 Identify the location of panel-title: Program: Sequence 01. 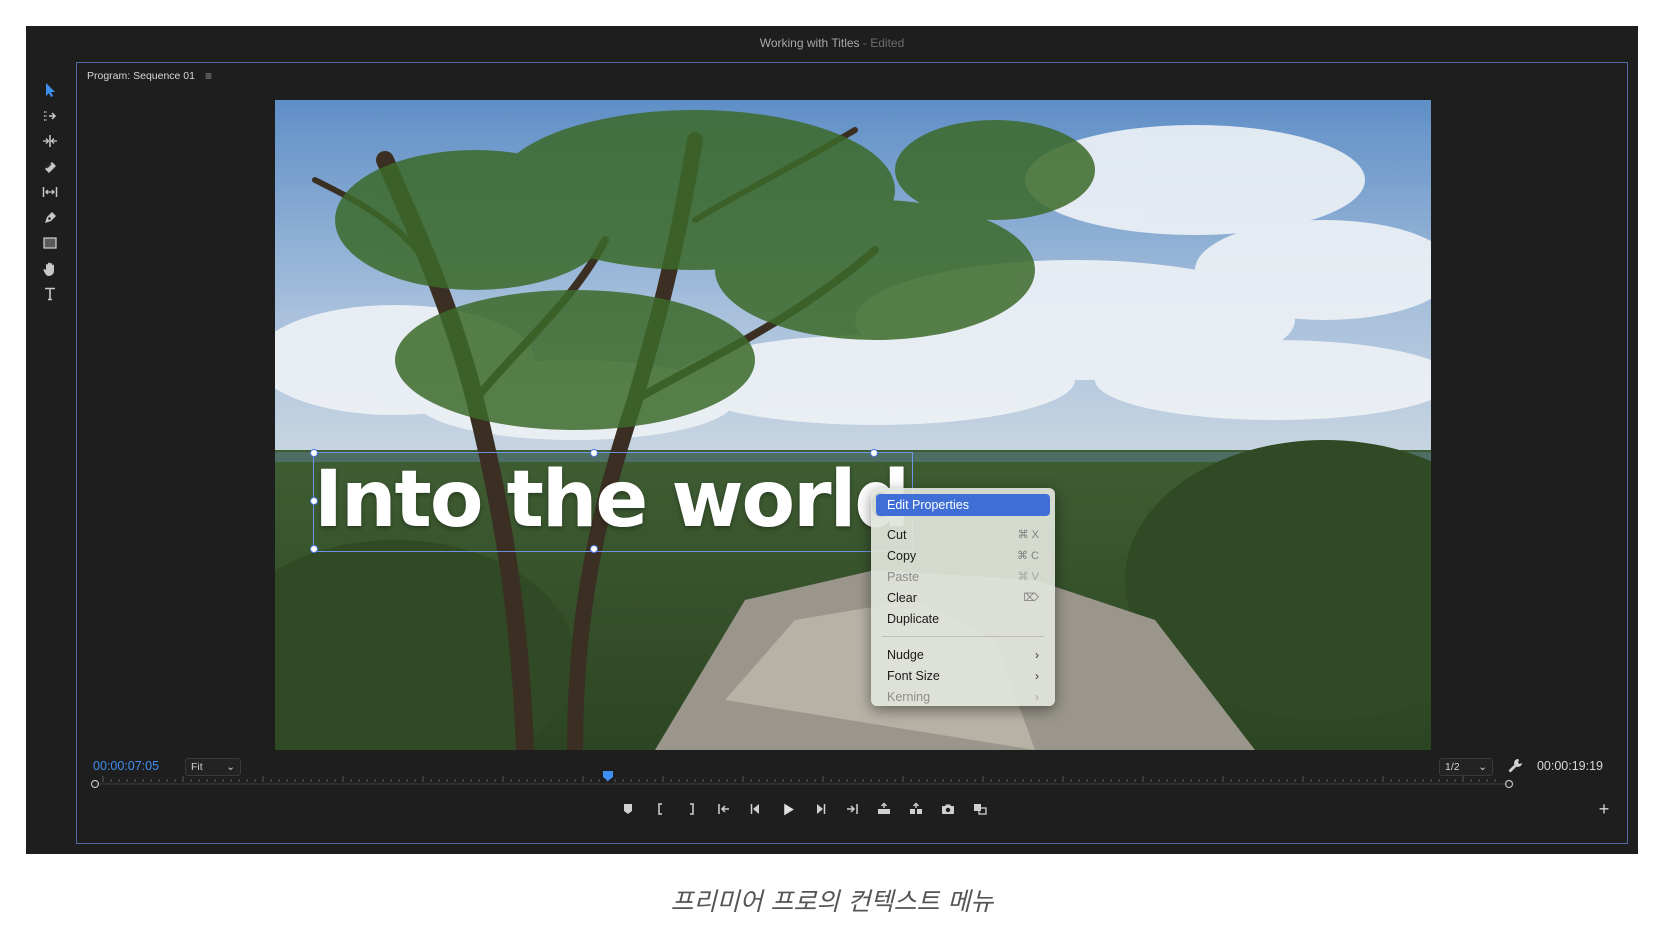
(141, 76).